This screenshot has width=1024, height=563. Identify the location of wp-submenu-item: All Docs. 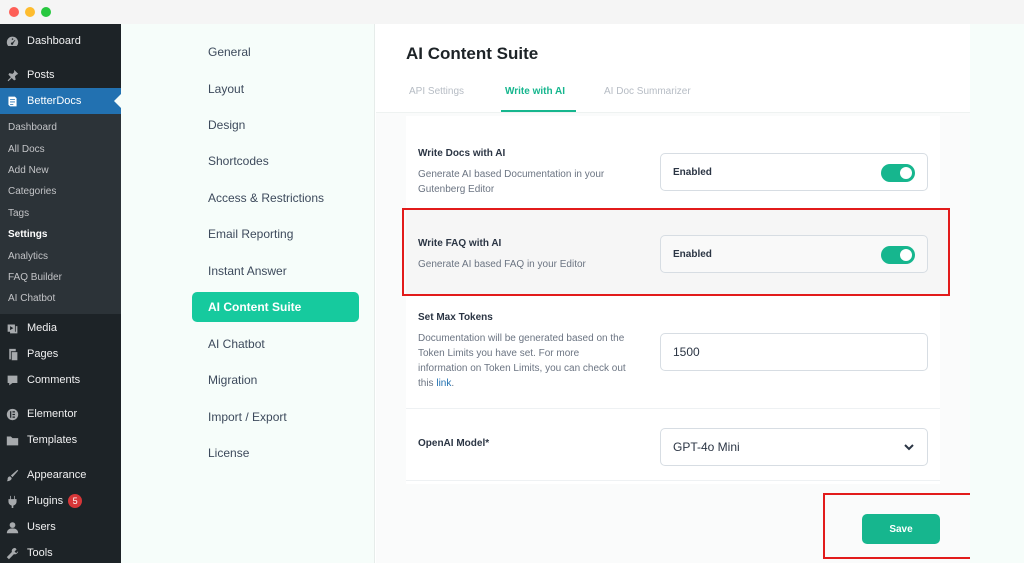
(26, 149).